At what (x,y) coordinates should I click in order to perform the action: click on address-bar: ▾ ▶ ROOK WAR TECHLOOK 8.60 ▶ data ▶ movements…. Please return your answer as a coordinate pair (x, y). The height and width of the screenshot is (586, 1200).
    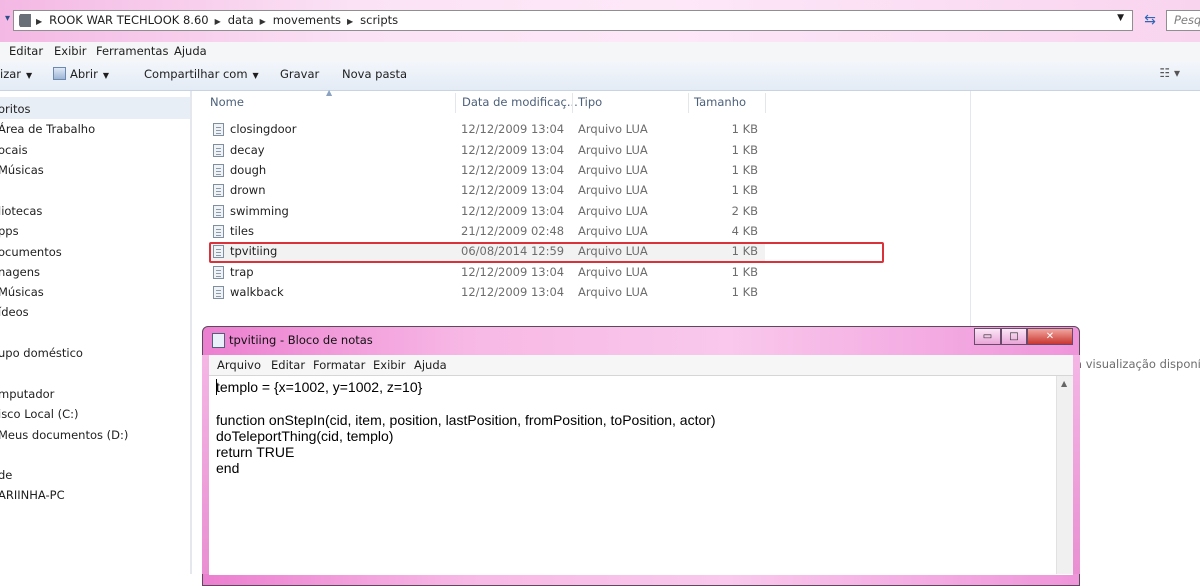
    Looking at the image, I should click on (569, 20).